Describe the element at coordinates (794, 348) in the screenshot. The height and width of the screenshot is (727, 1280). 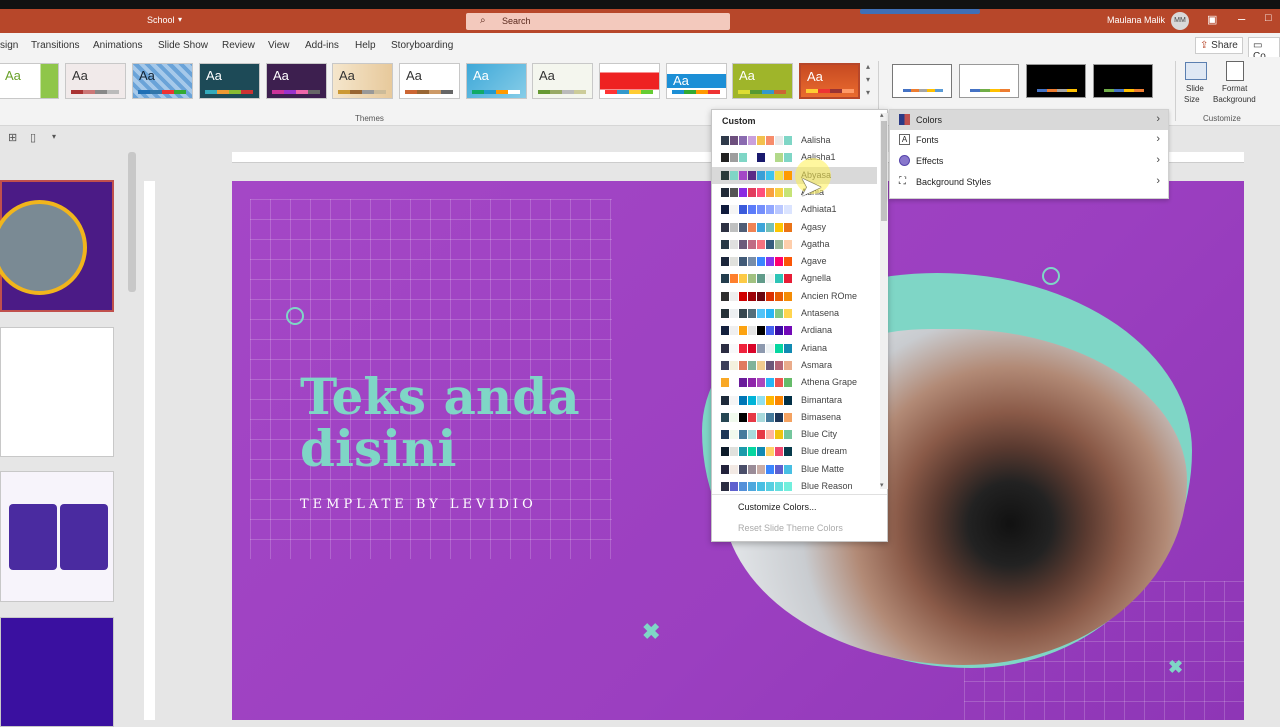
I see `color-scheme-item: Ariana` at that location.